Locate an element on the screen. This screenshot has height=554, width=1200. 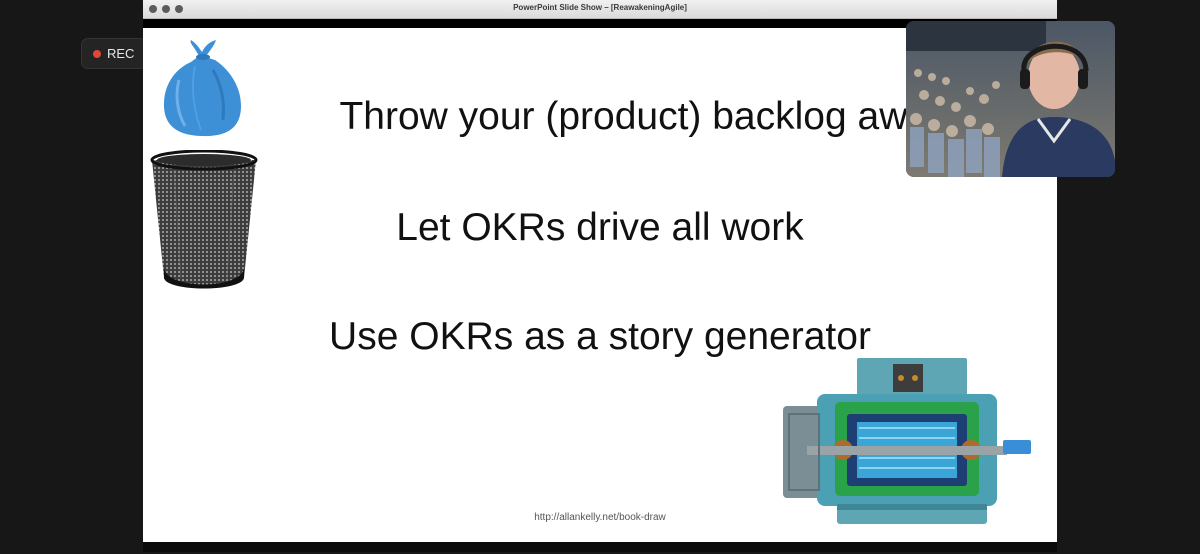
speaker-video-icon is located at coordinates (1010, 99).